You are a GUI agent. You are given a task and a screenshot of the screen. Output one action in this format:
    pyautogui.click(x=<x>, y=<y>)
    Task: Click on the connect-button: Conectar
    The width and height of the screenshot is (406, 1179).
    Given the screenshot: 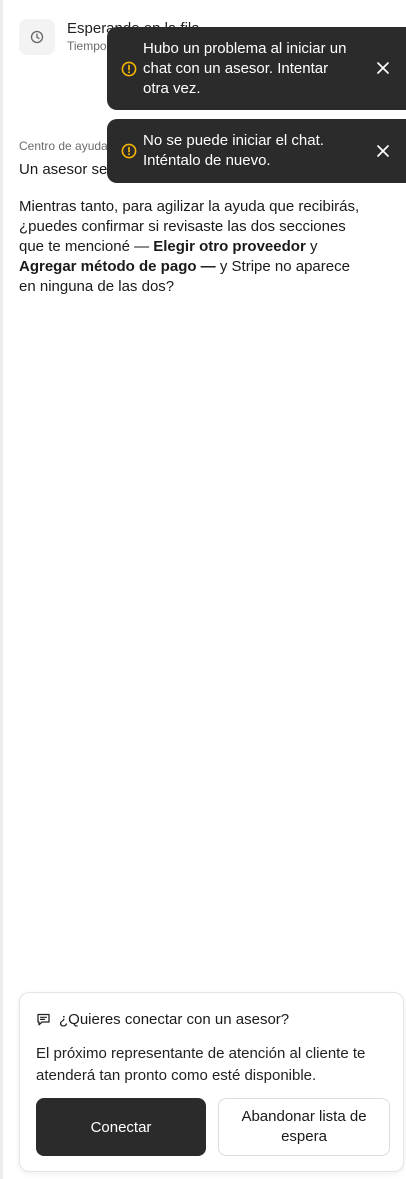 What is the action you would take?
    pyautogui.click(x=121, y=1127)
    